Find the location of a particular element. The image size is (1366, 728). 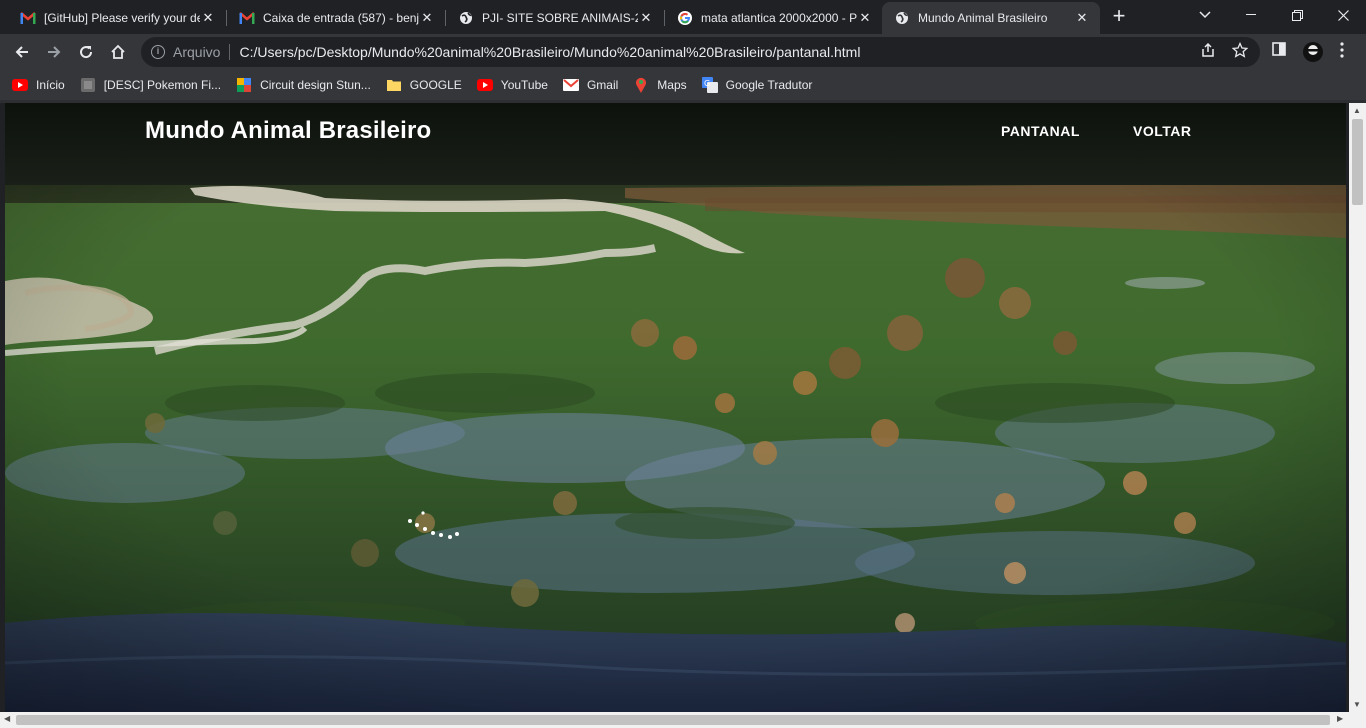

profile-avatar is located at coordinates (1313, 54).